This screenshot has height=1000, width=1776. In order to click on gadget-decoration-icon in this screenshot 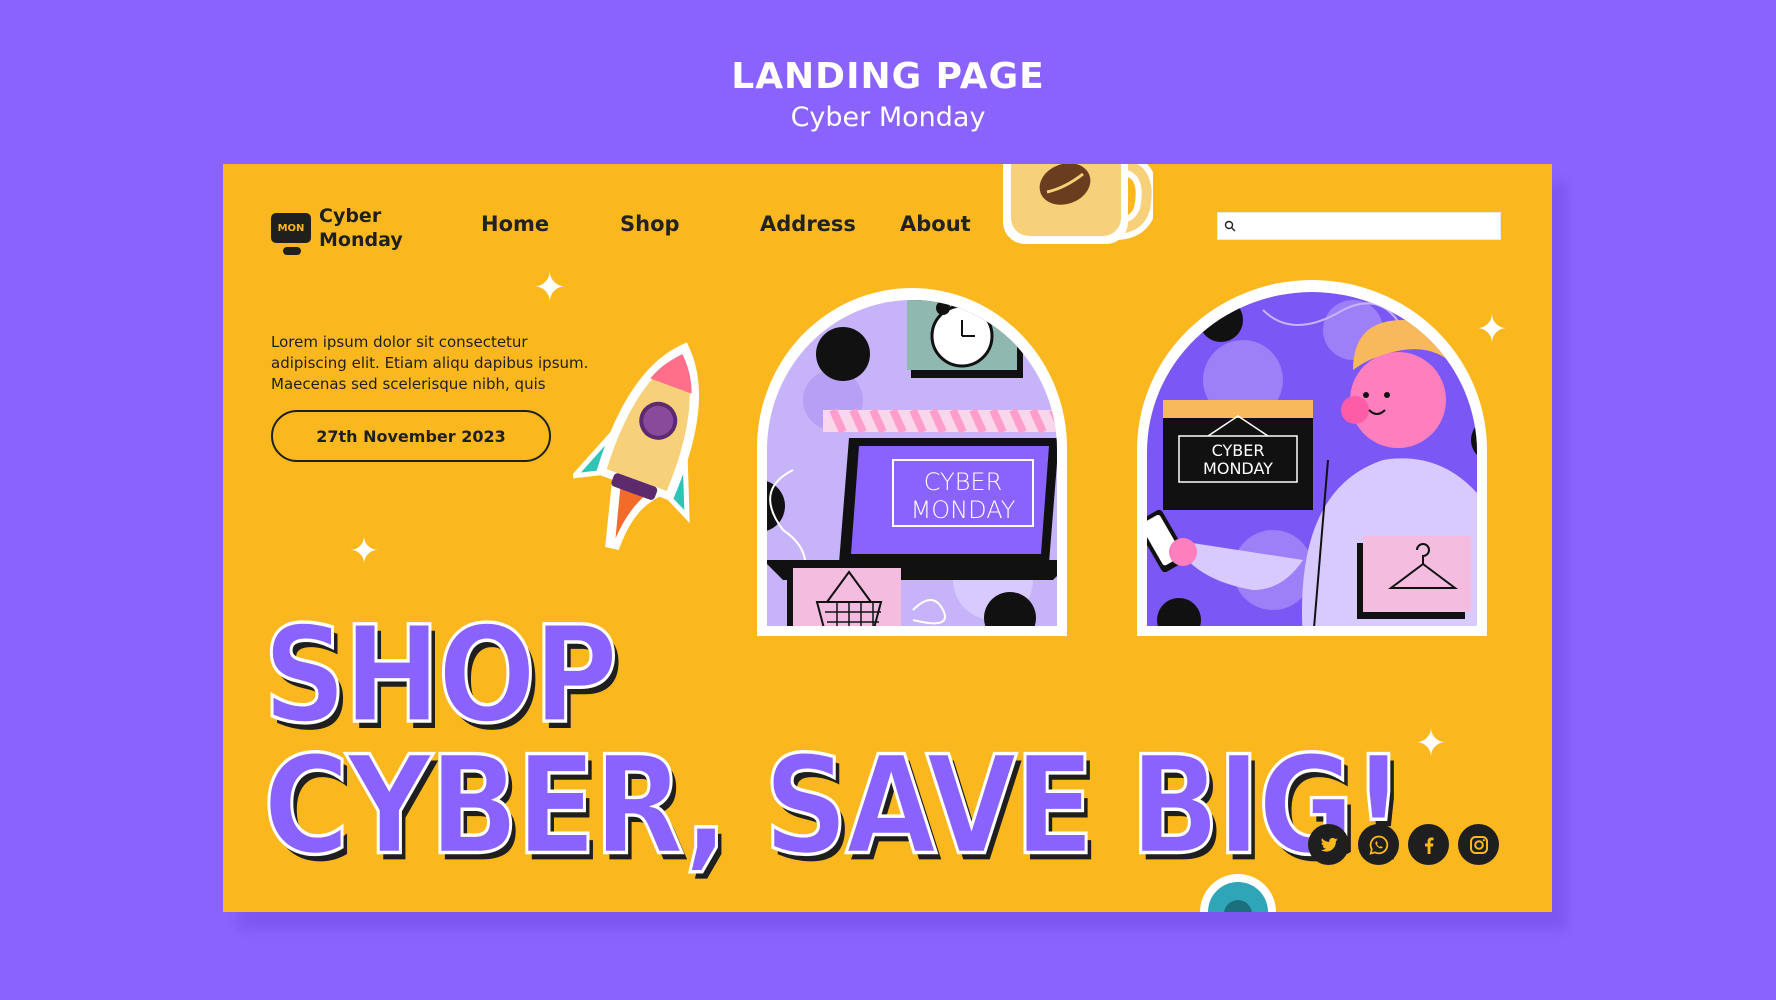, I will do `click(1238, 893)`.